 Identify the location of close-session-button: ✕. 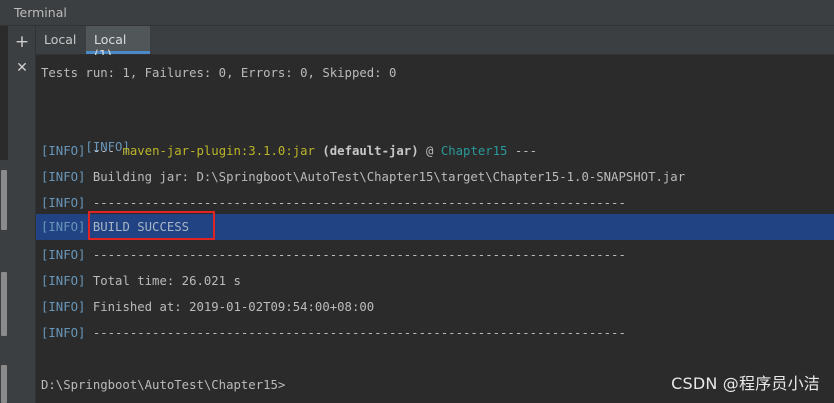
(22, 68).